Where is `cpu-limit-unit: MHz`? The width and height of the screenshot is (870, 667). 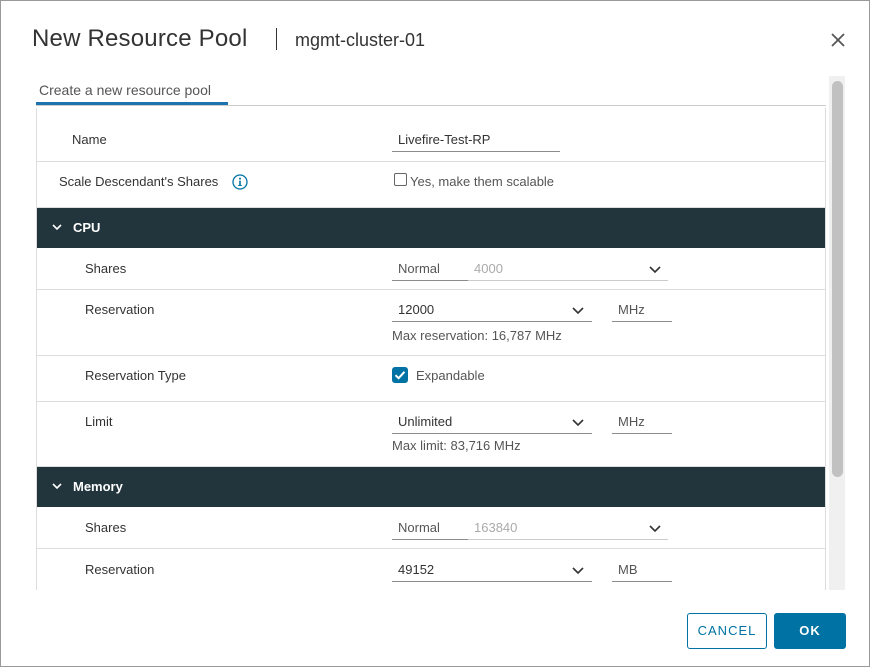
cpu-limit-unit: MHz is located at coordinates (642, 422).